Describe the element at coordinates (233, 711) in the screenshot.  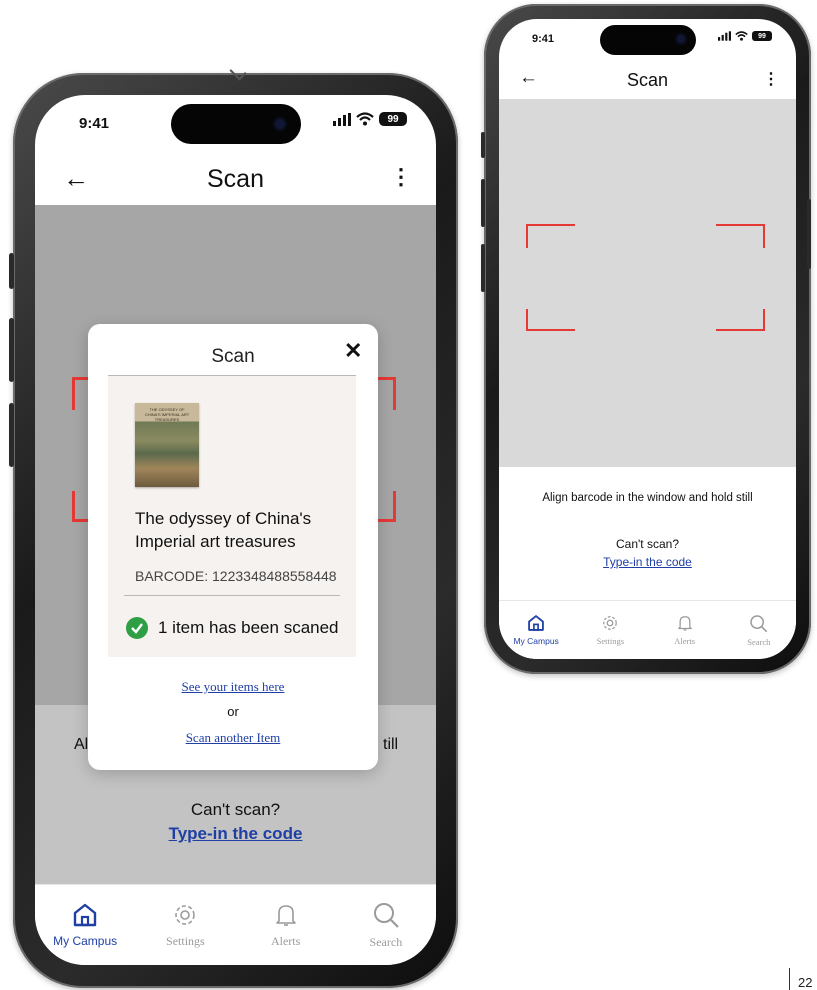
I see `or-label: or` at that location.